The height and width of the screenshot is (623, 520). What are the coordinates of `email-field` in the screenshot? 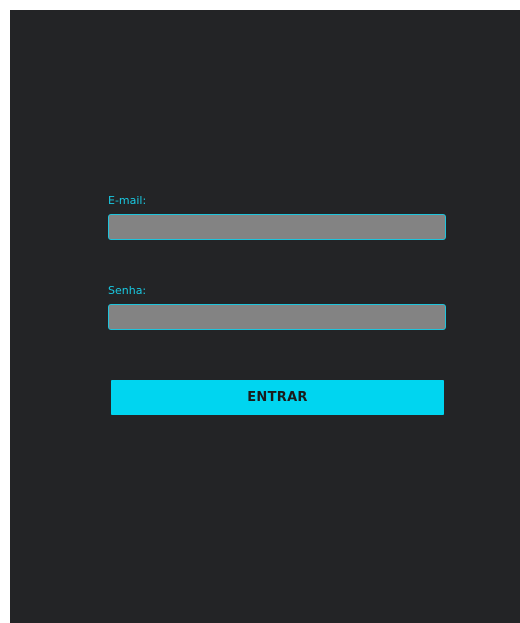 It's located at (277, 227).